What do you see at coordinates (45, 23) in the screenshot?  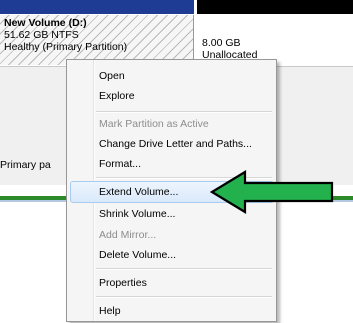 I see `partition-name: New Volume (D:)` at bounding box center [45, 23].